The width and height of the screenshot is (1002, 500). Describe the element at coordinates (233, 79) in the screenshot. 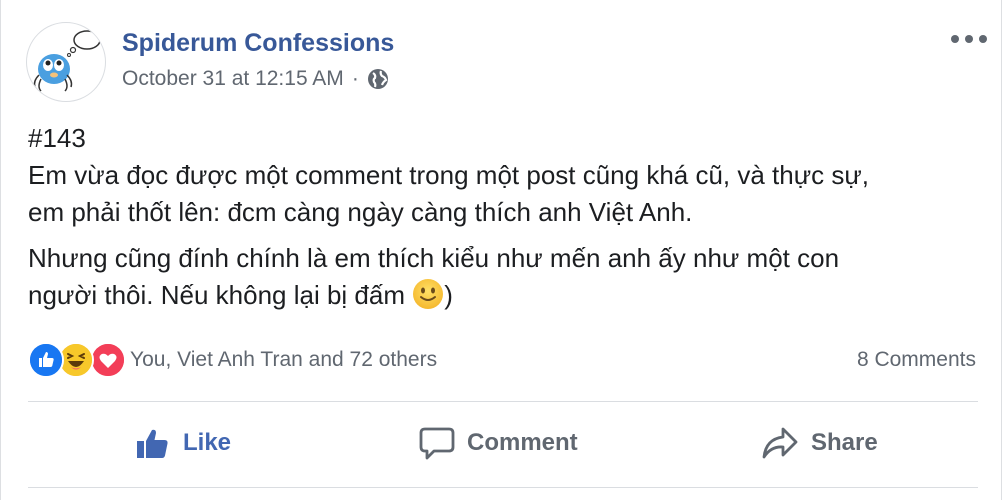

I see `post-timestamp: October 31 at 12:15 AM` at that location.